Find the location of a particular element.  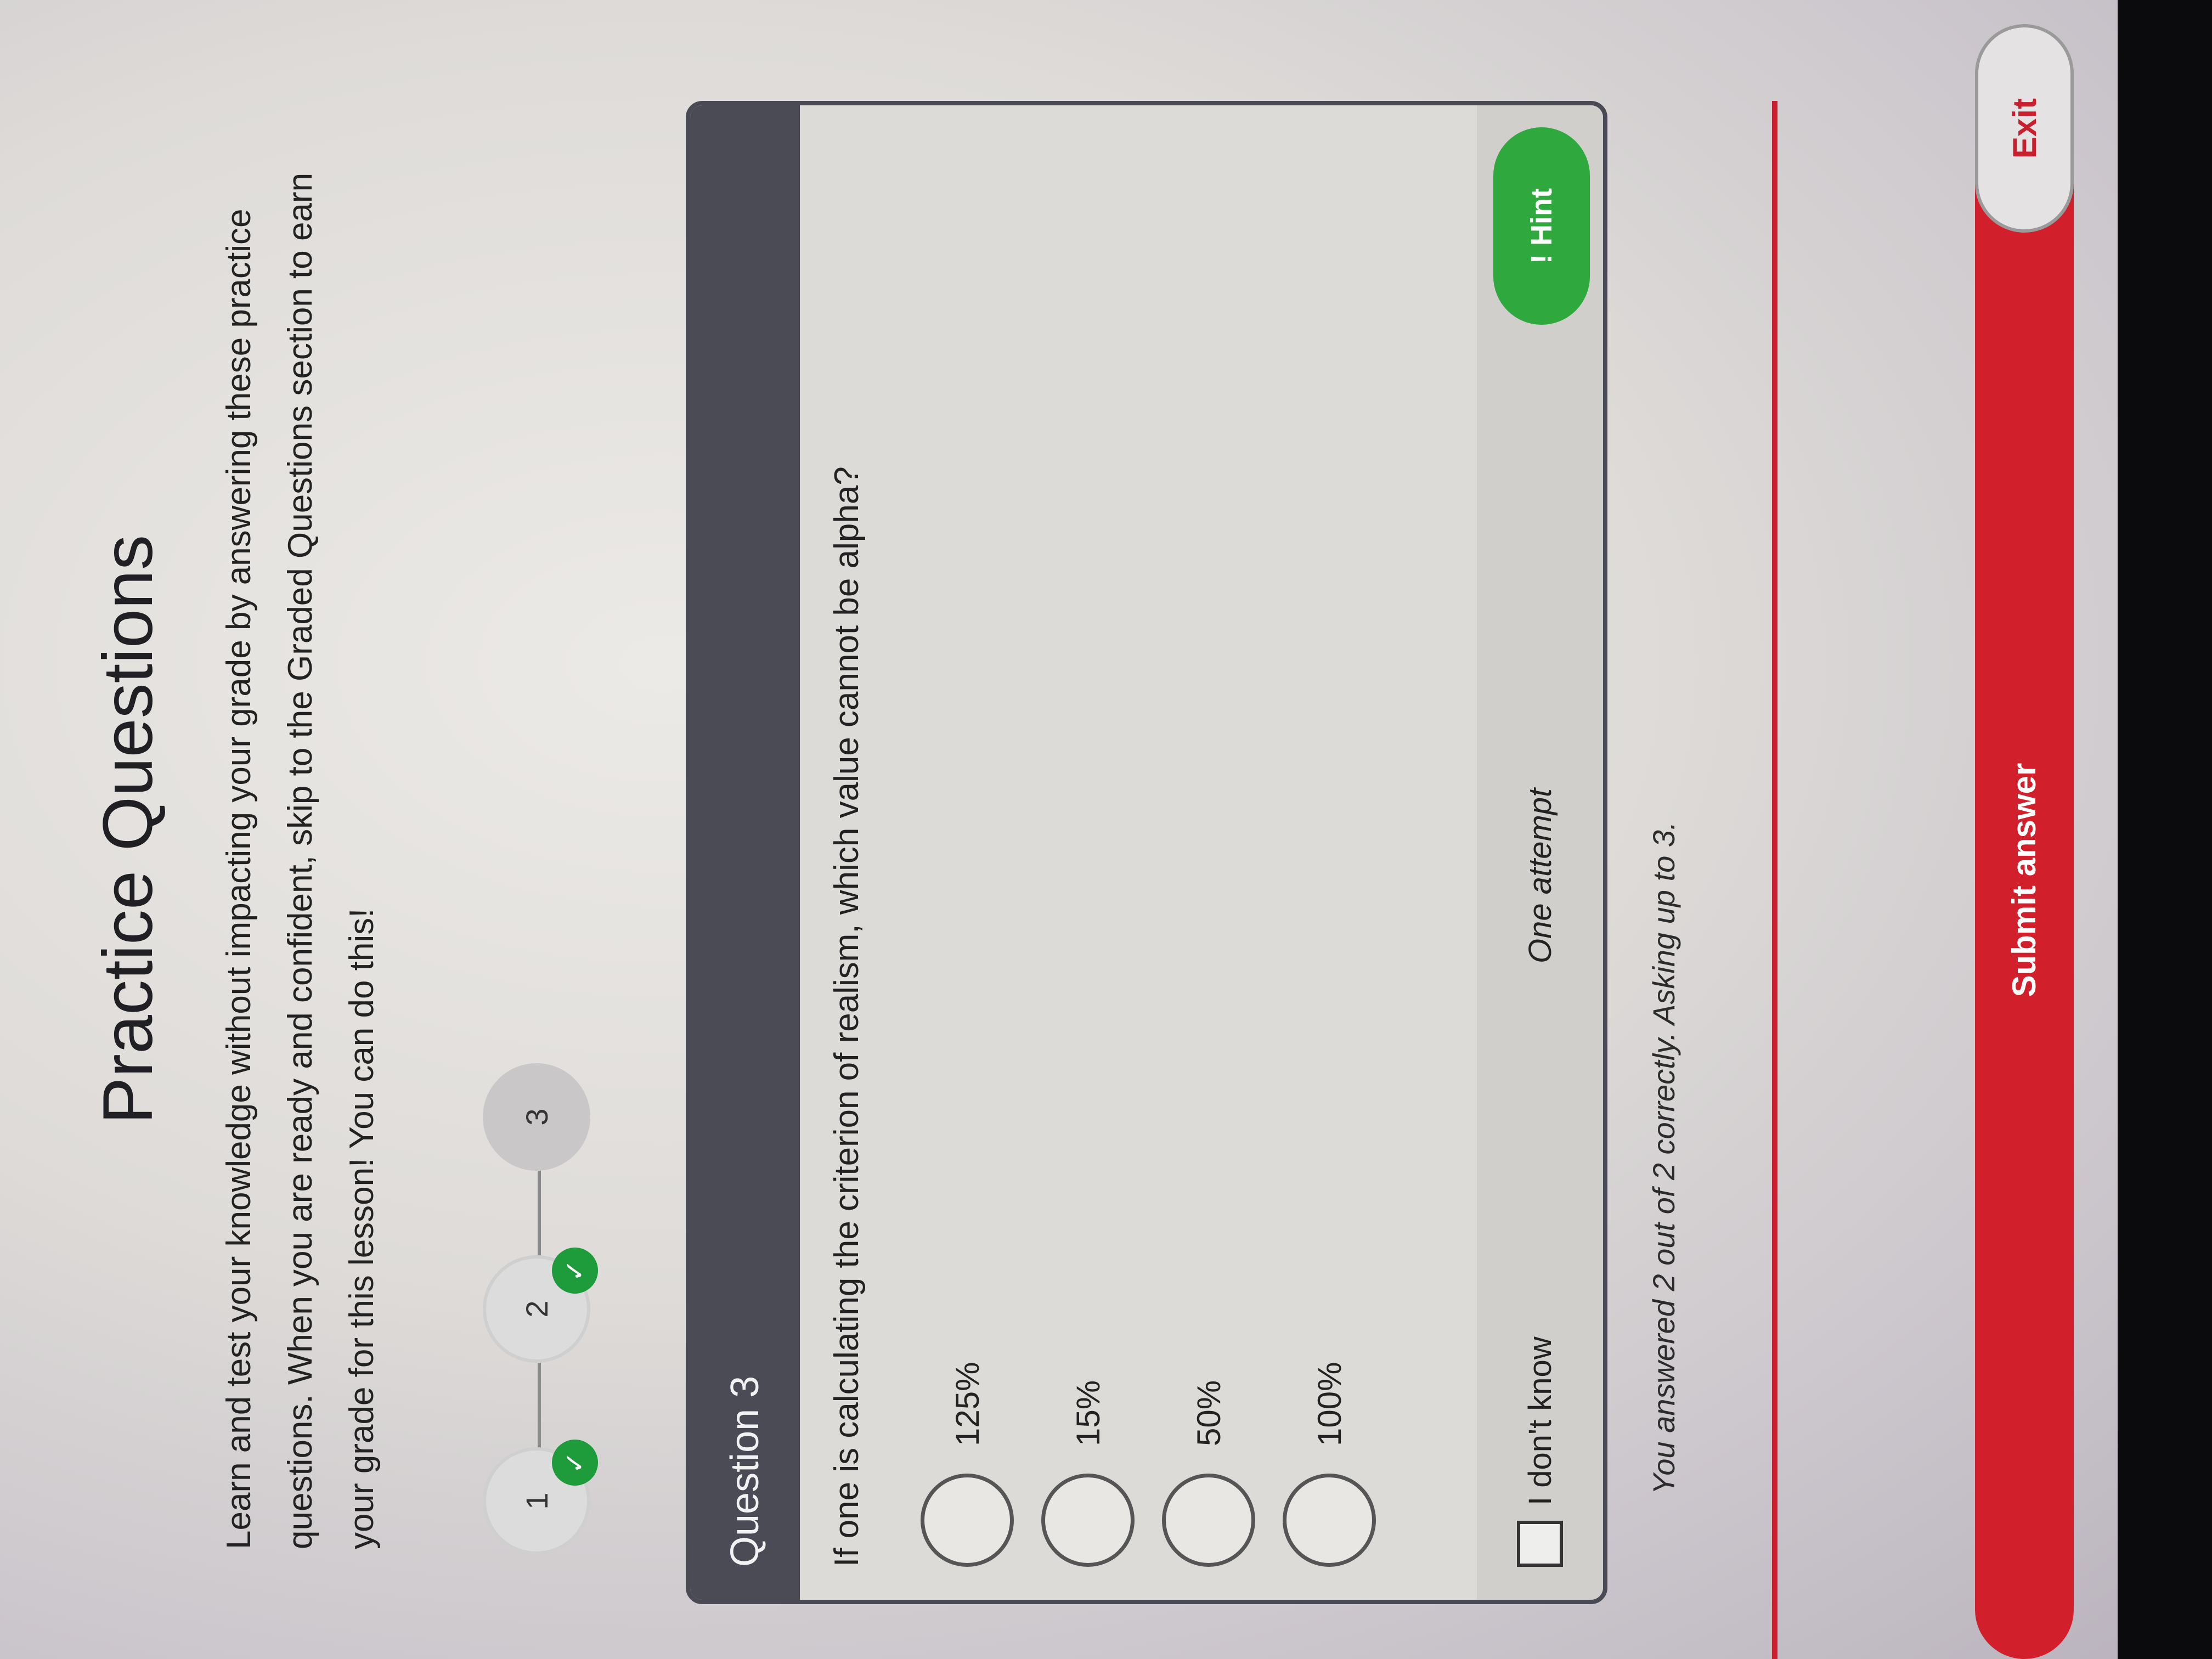

answer-option: 100% is located at coordinates (1329, 1465).